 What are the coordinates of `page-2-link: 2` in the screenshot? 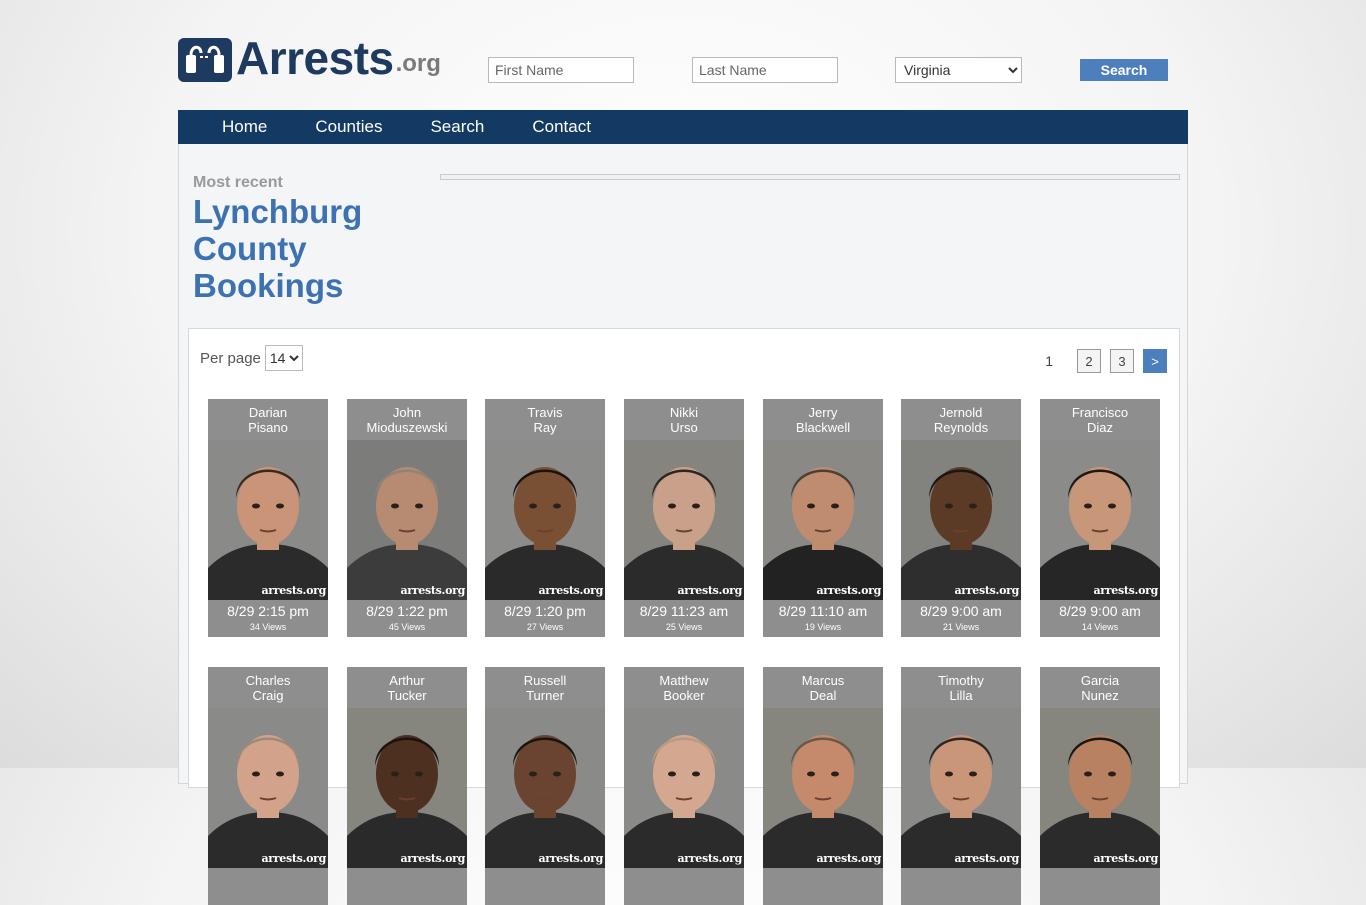 It's located at (1089, 361).